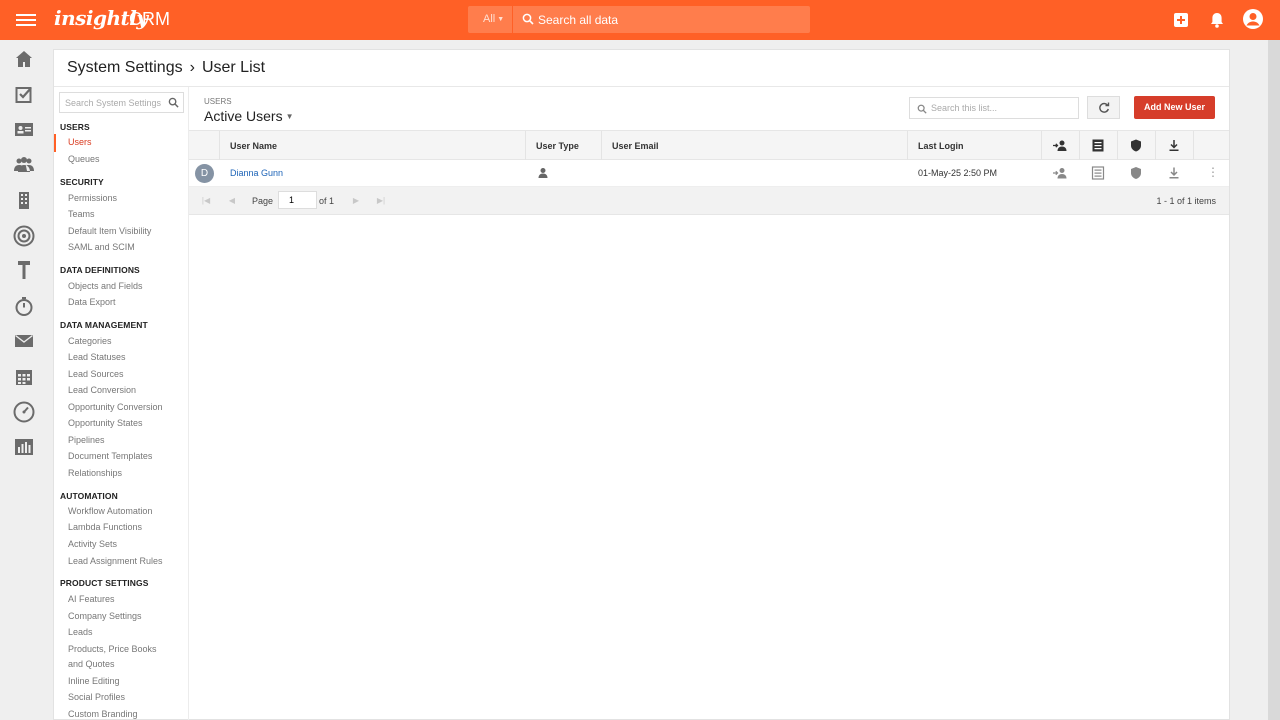 The image size is (1280, 720). What do you see at coordinates (557, 146) in the screenshot?
I see `column-header-user-type: User Type` at bounding box center [557, 146].